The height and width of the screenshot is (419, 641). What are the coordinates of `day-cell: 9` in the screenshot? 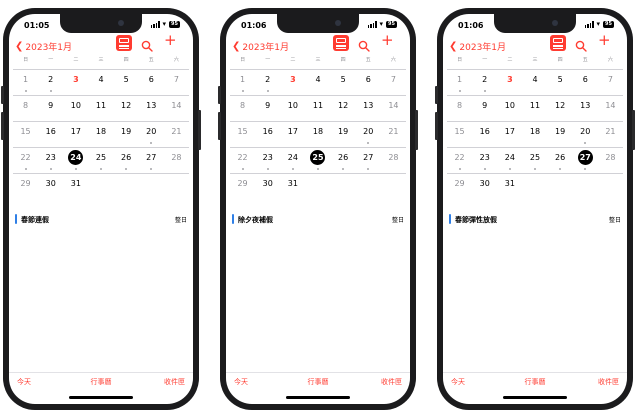 It's located at (267, 109).